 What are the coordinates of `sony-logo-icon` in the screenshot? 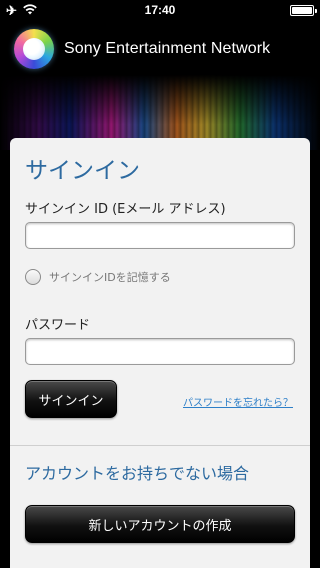 It's located at (34, 49).